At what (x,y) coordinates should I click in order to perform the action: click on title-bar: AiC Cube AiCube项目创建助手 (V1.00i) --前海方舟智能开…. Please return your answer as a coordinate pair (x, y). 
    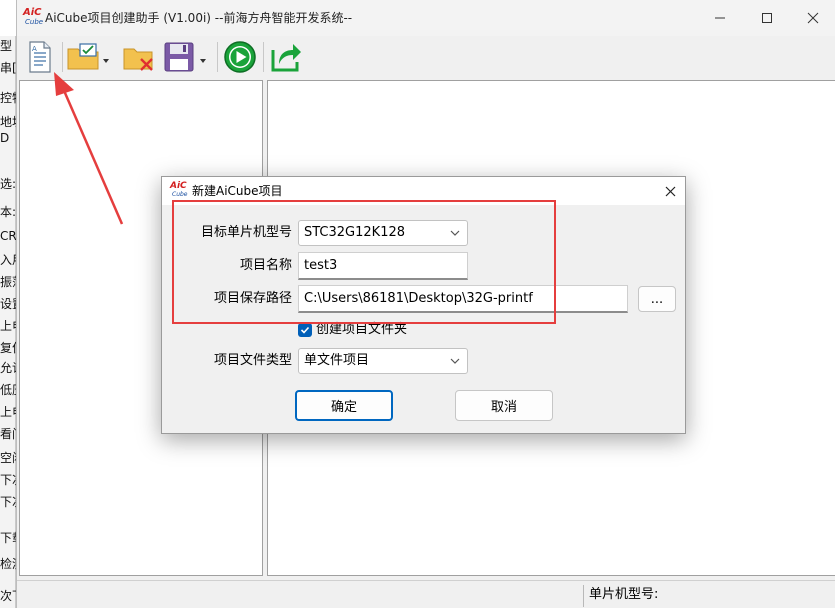
    Looking at the image, I should click on (426, 18).